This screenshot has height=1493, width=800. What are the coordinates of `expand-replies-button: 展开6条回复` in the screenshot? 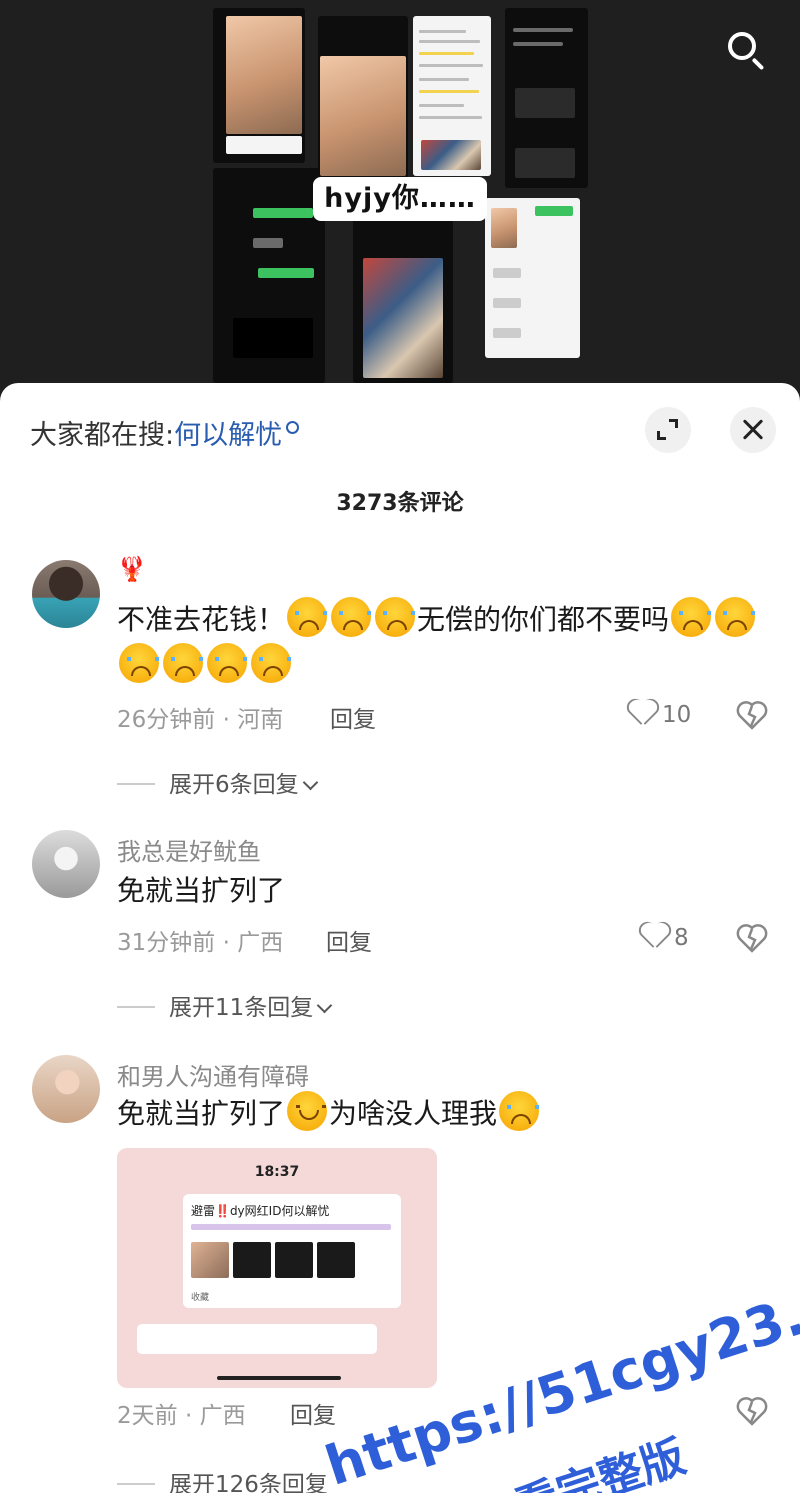 It's located at (217, 782).